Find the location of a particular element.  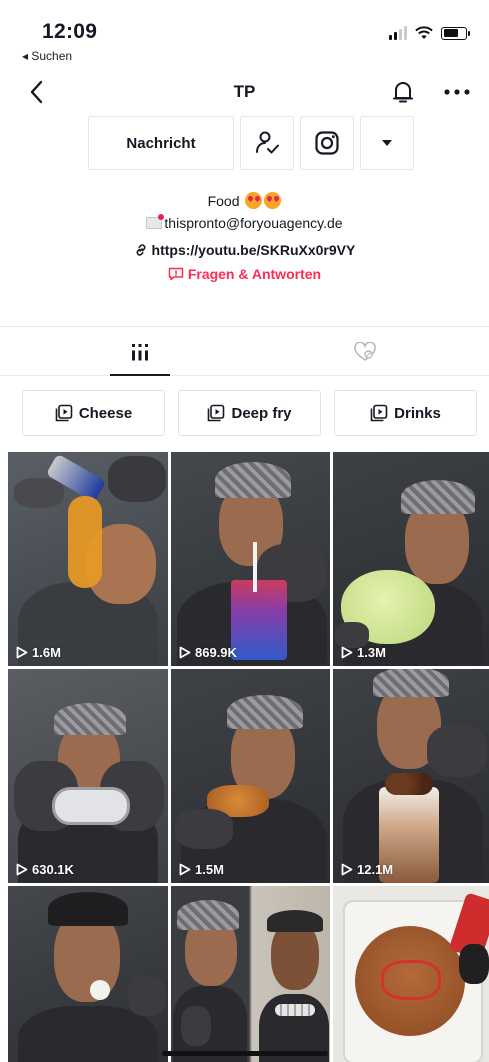

tab-videos is located at coordinates (140, 352).